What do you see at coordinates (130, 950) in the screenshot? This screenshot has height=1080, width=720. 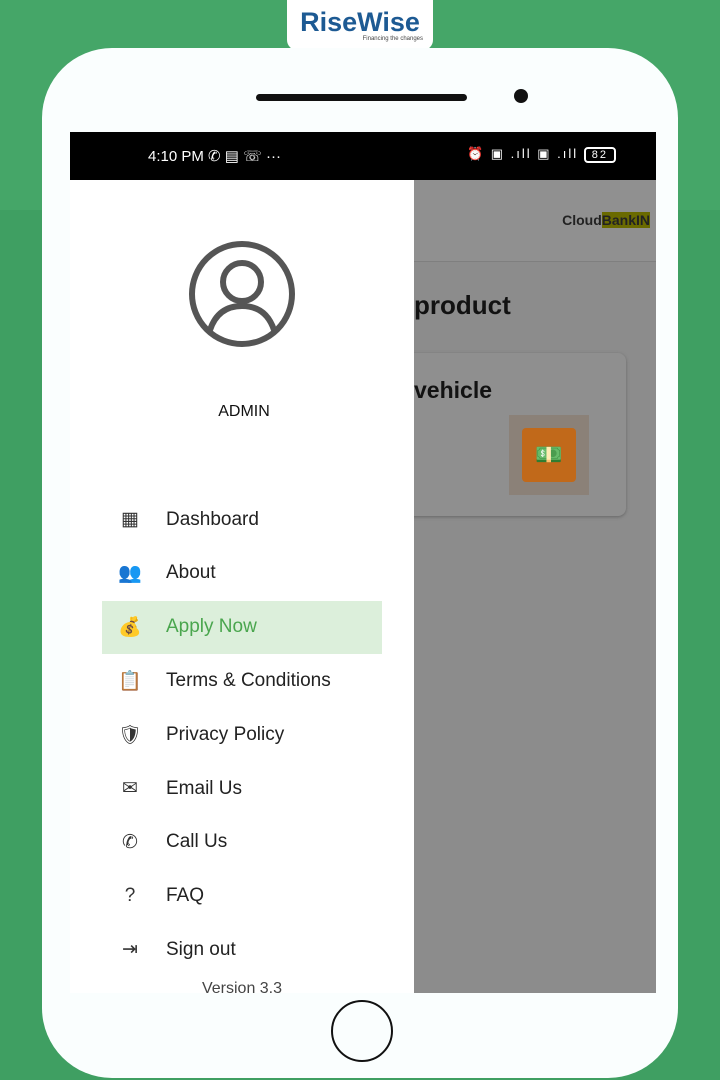 I see `exit-door-icon: ⇥` at bounding box center [130, 950].